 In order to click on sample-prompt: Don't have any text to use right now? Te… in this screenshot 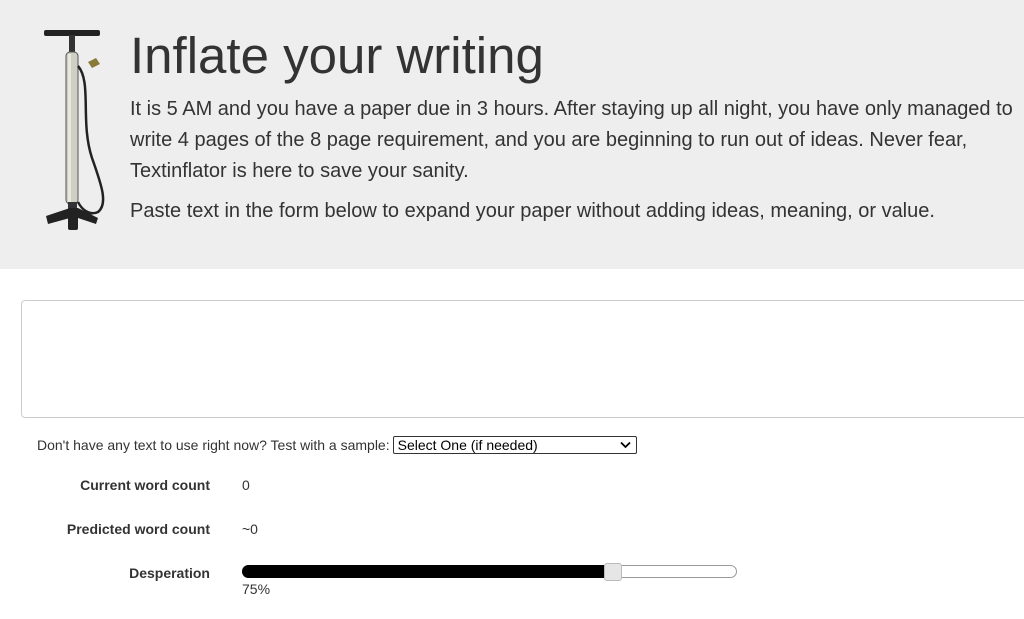, I will do `click(213, 445)`.